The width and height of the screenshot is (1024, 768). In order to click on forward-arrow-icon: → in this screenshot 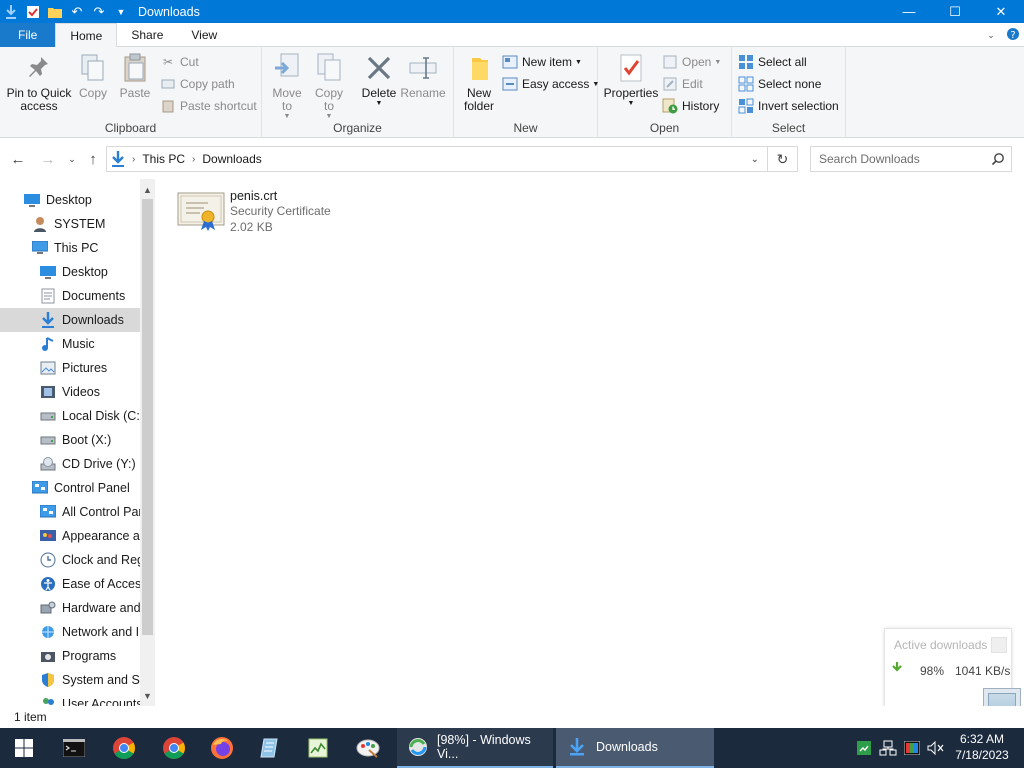, I will do `click(48, 159)`.